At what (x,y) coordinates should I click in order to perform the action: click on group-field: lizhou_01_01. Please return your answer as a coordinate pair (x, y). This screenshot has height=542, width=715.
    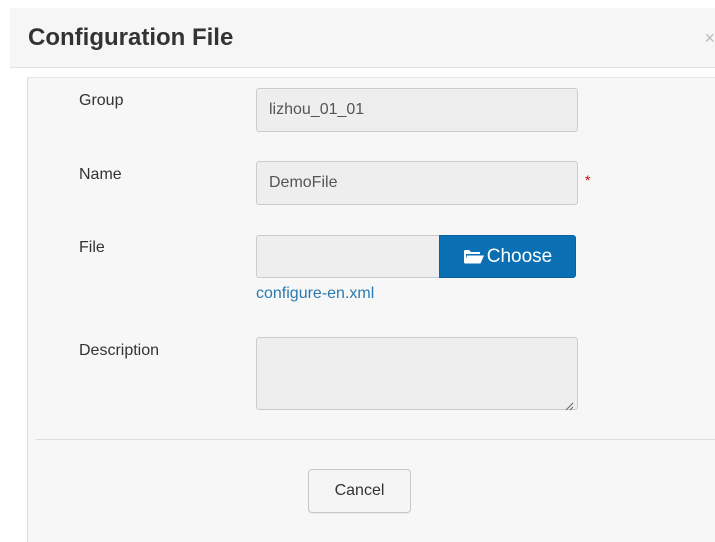
    Looking at the image, I should click on (417, 110).